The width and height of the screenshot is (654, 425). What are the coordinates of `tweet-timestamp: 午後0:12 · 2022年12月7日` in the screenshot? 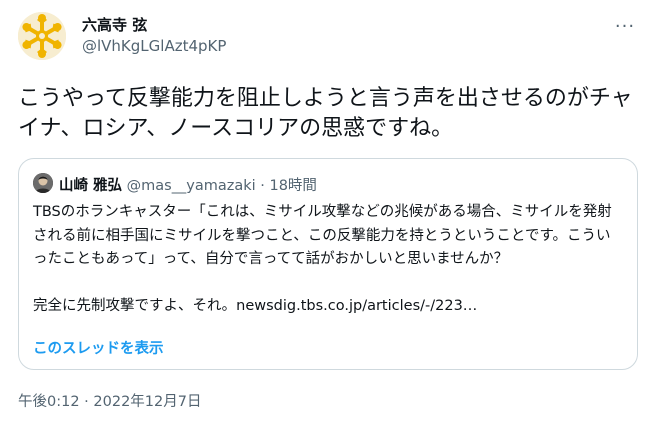 It's located at (109, 400).